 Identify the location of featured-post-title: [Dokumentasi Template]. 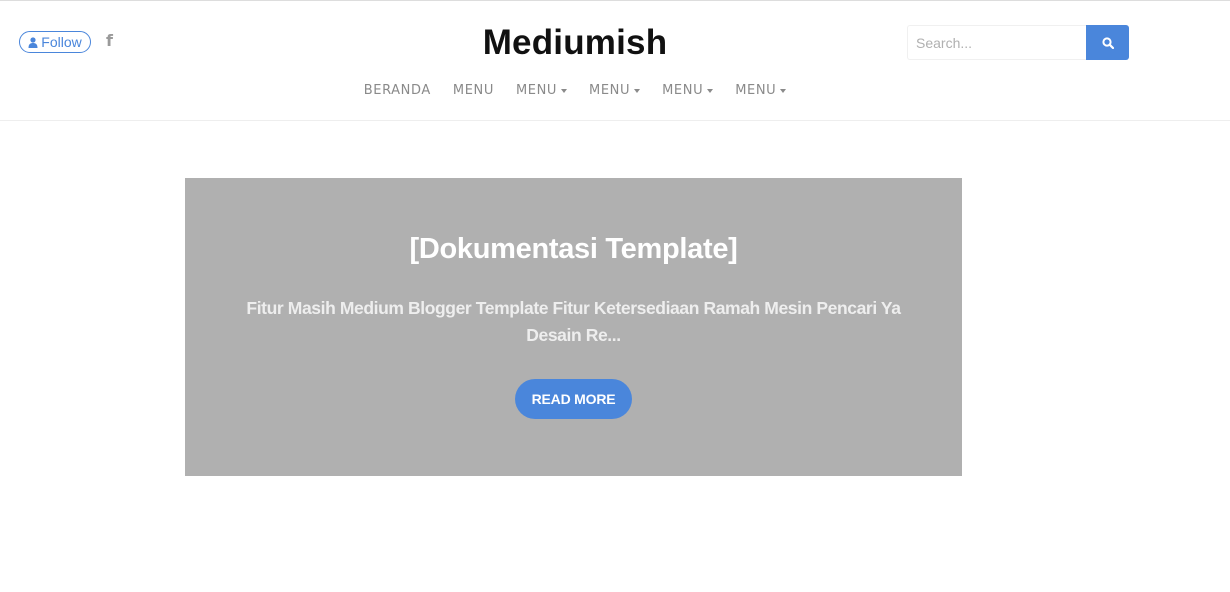
(573, 249).